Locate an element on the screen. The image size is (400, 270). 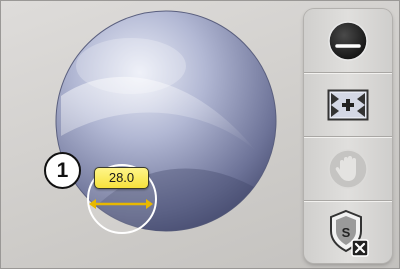
zoom-fit-button is located at coordinates (348, 105).